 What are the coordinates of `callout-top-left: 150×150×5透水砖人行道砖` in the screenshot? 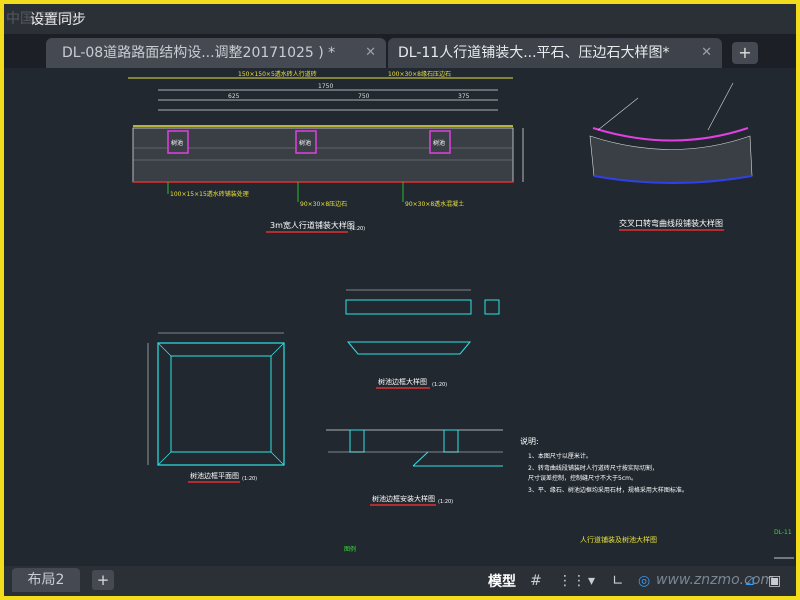 It's located at (277, 74).